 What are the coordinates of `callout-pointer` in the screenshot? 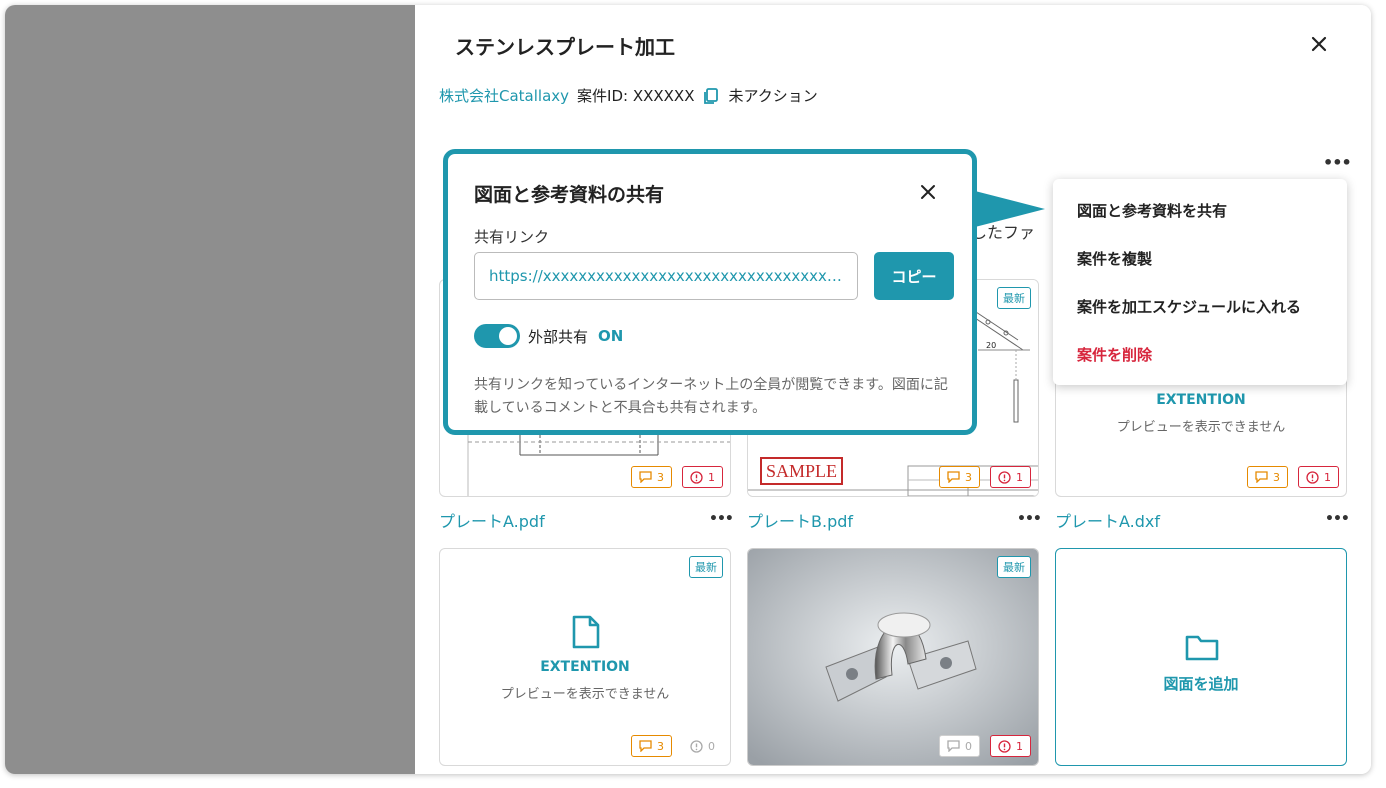 It's located at (1010, 209).